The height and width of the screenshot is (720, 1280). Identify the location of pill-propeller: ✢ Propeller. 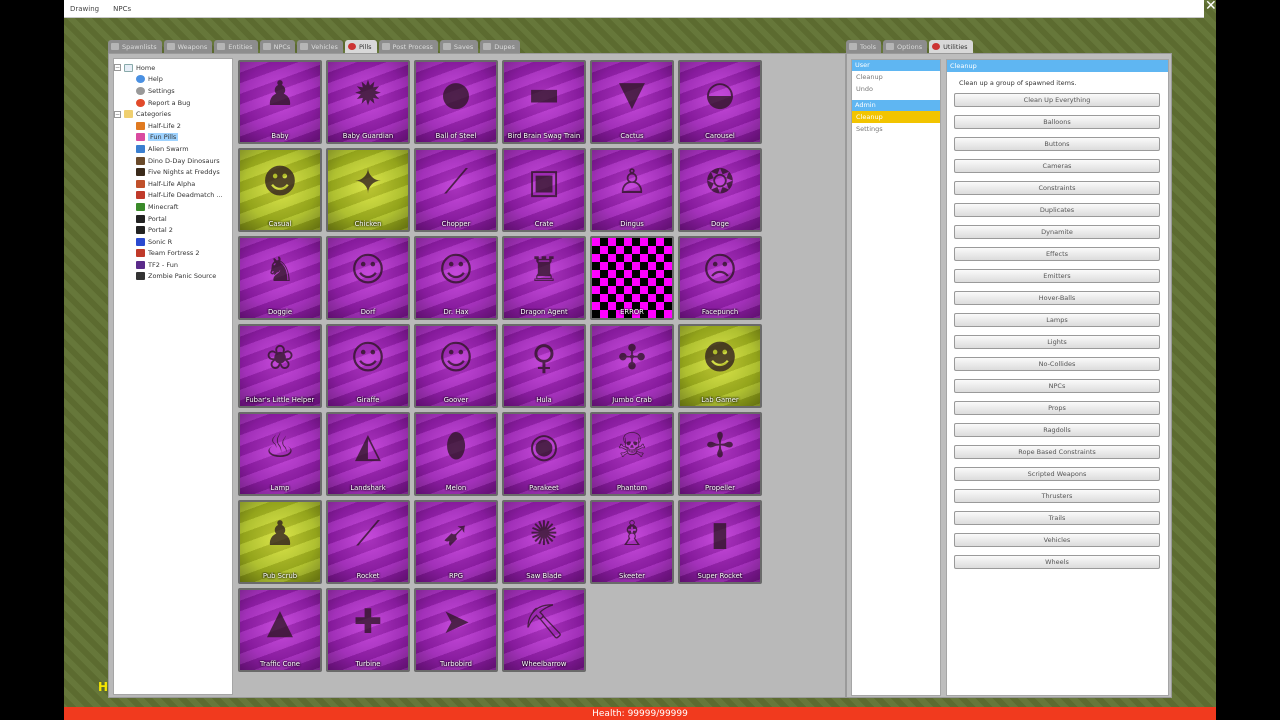
(720, 454).